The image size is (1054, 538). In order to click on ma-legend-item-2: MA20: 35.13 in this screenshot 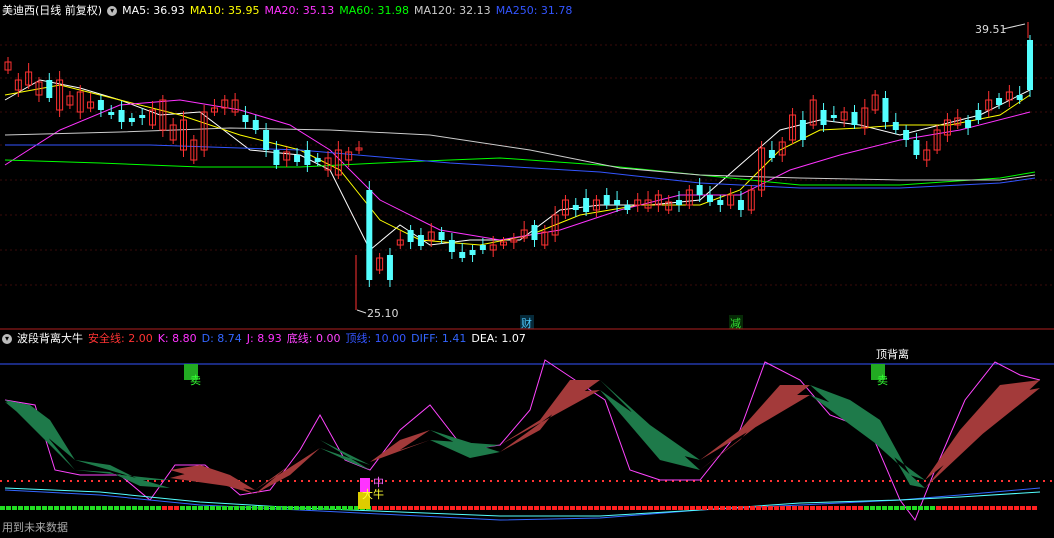, I will do `click(299, 10)`.